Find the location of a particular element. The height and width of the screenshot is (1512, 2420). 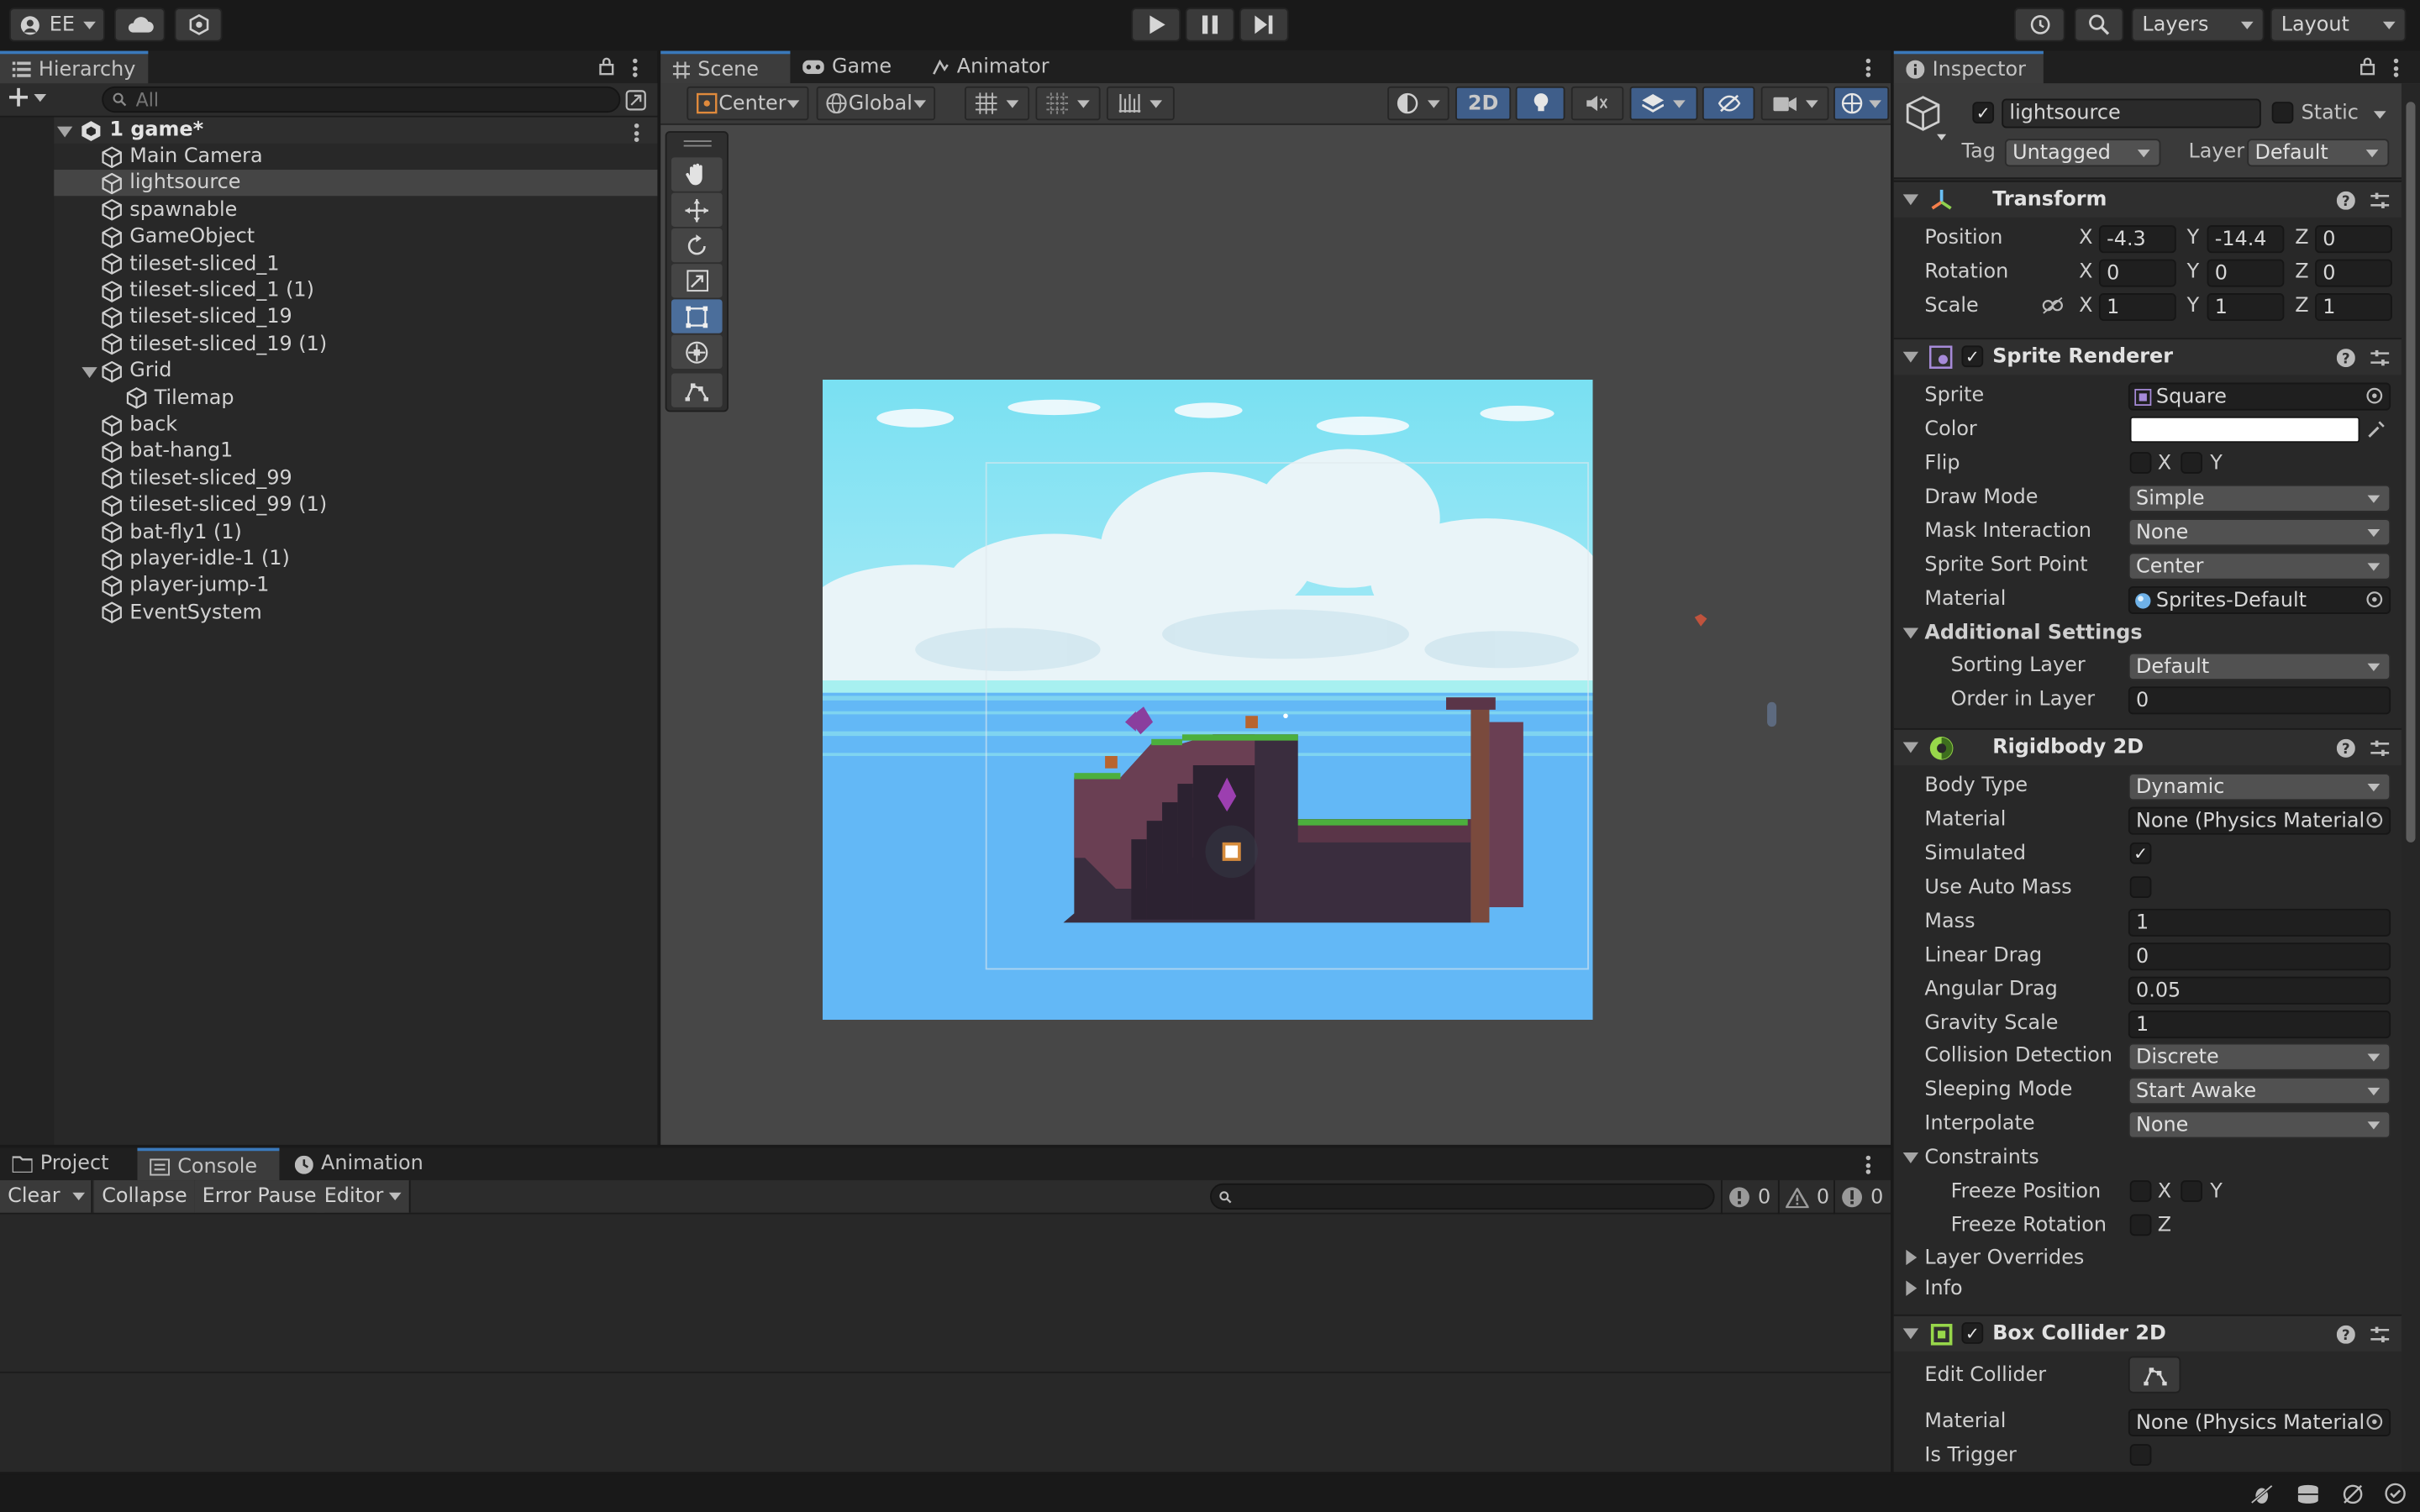

create-button is located at coordinates (28, 97).